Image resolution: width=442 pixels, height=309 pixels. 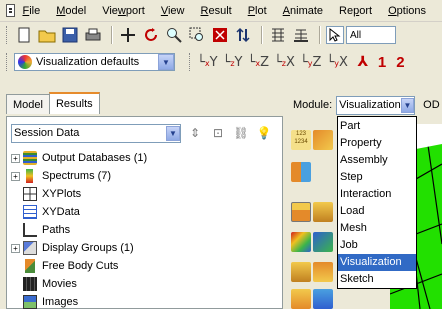 What do you see at coordinates (30, 302) in the screenshot?
I see `image-icon` at bounding box center [30, 302].